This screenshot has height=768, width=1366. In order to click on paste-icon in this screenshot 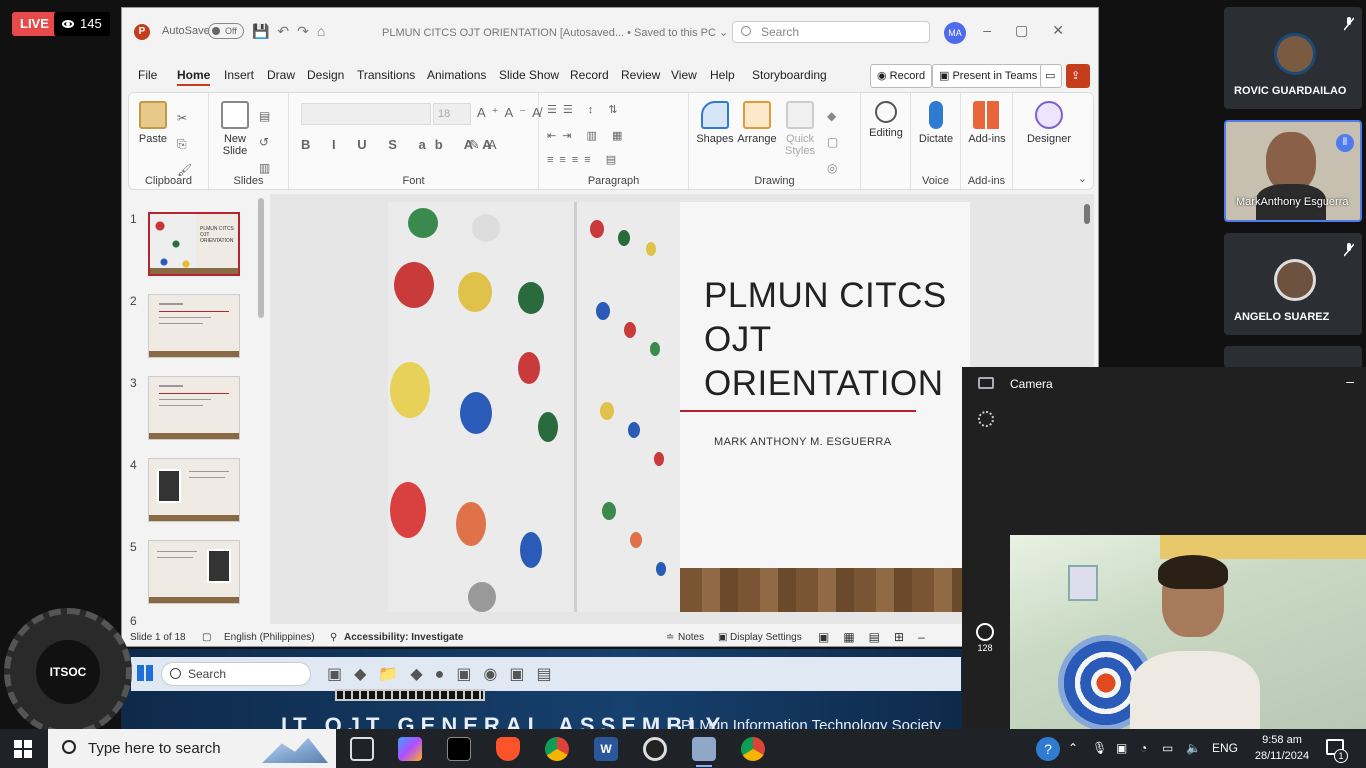, I will do `click(153, 115)`.